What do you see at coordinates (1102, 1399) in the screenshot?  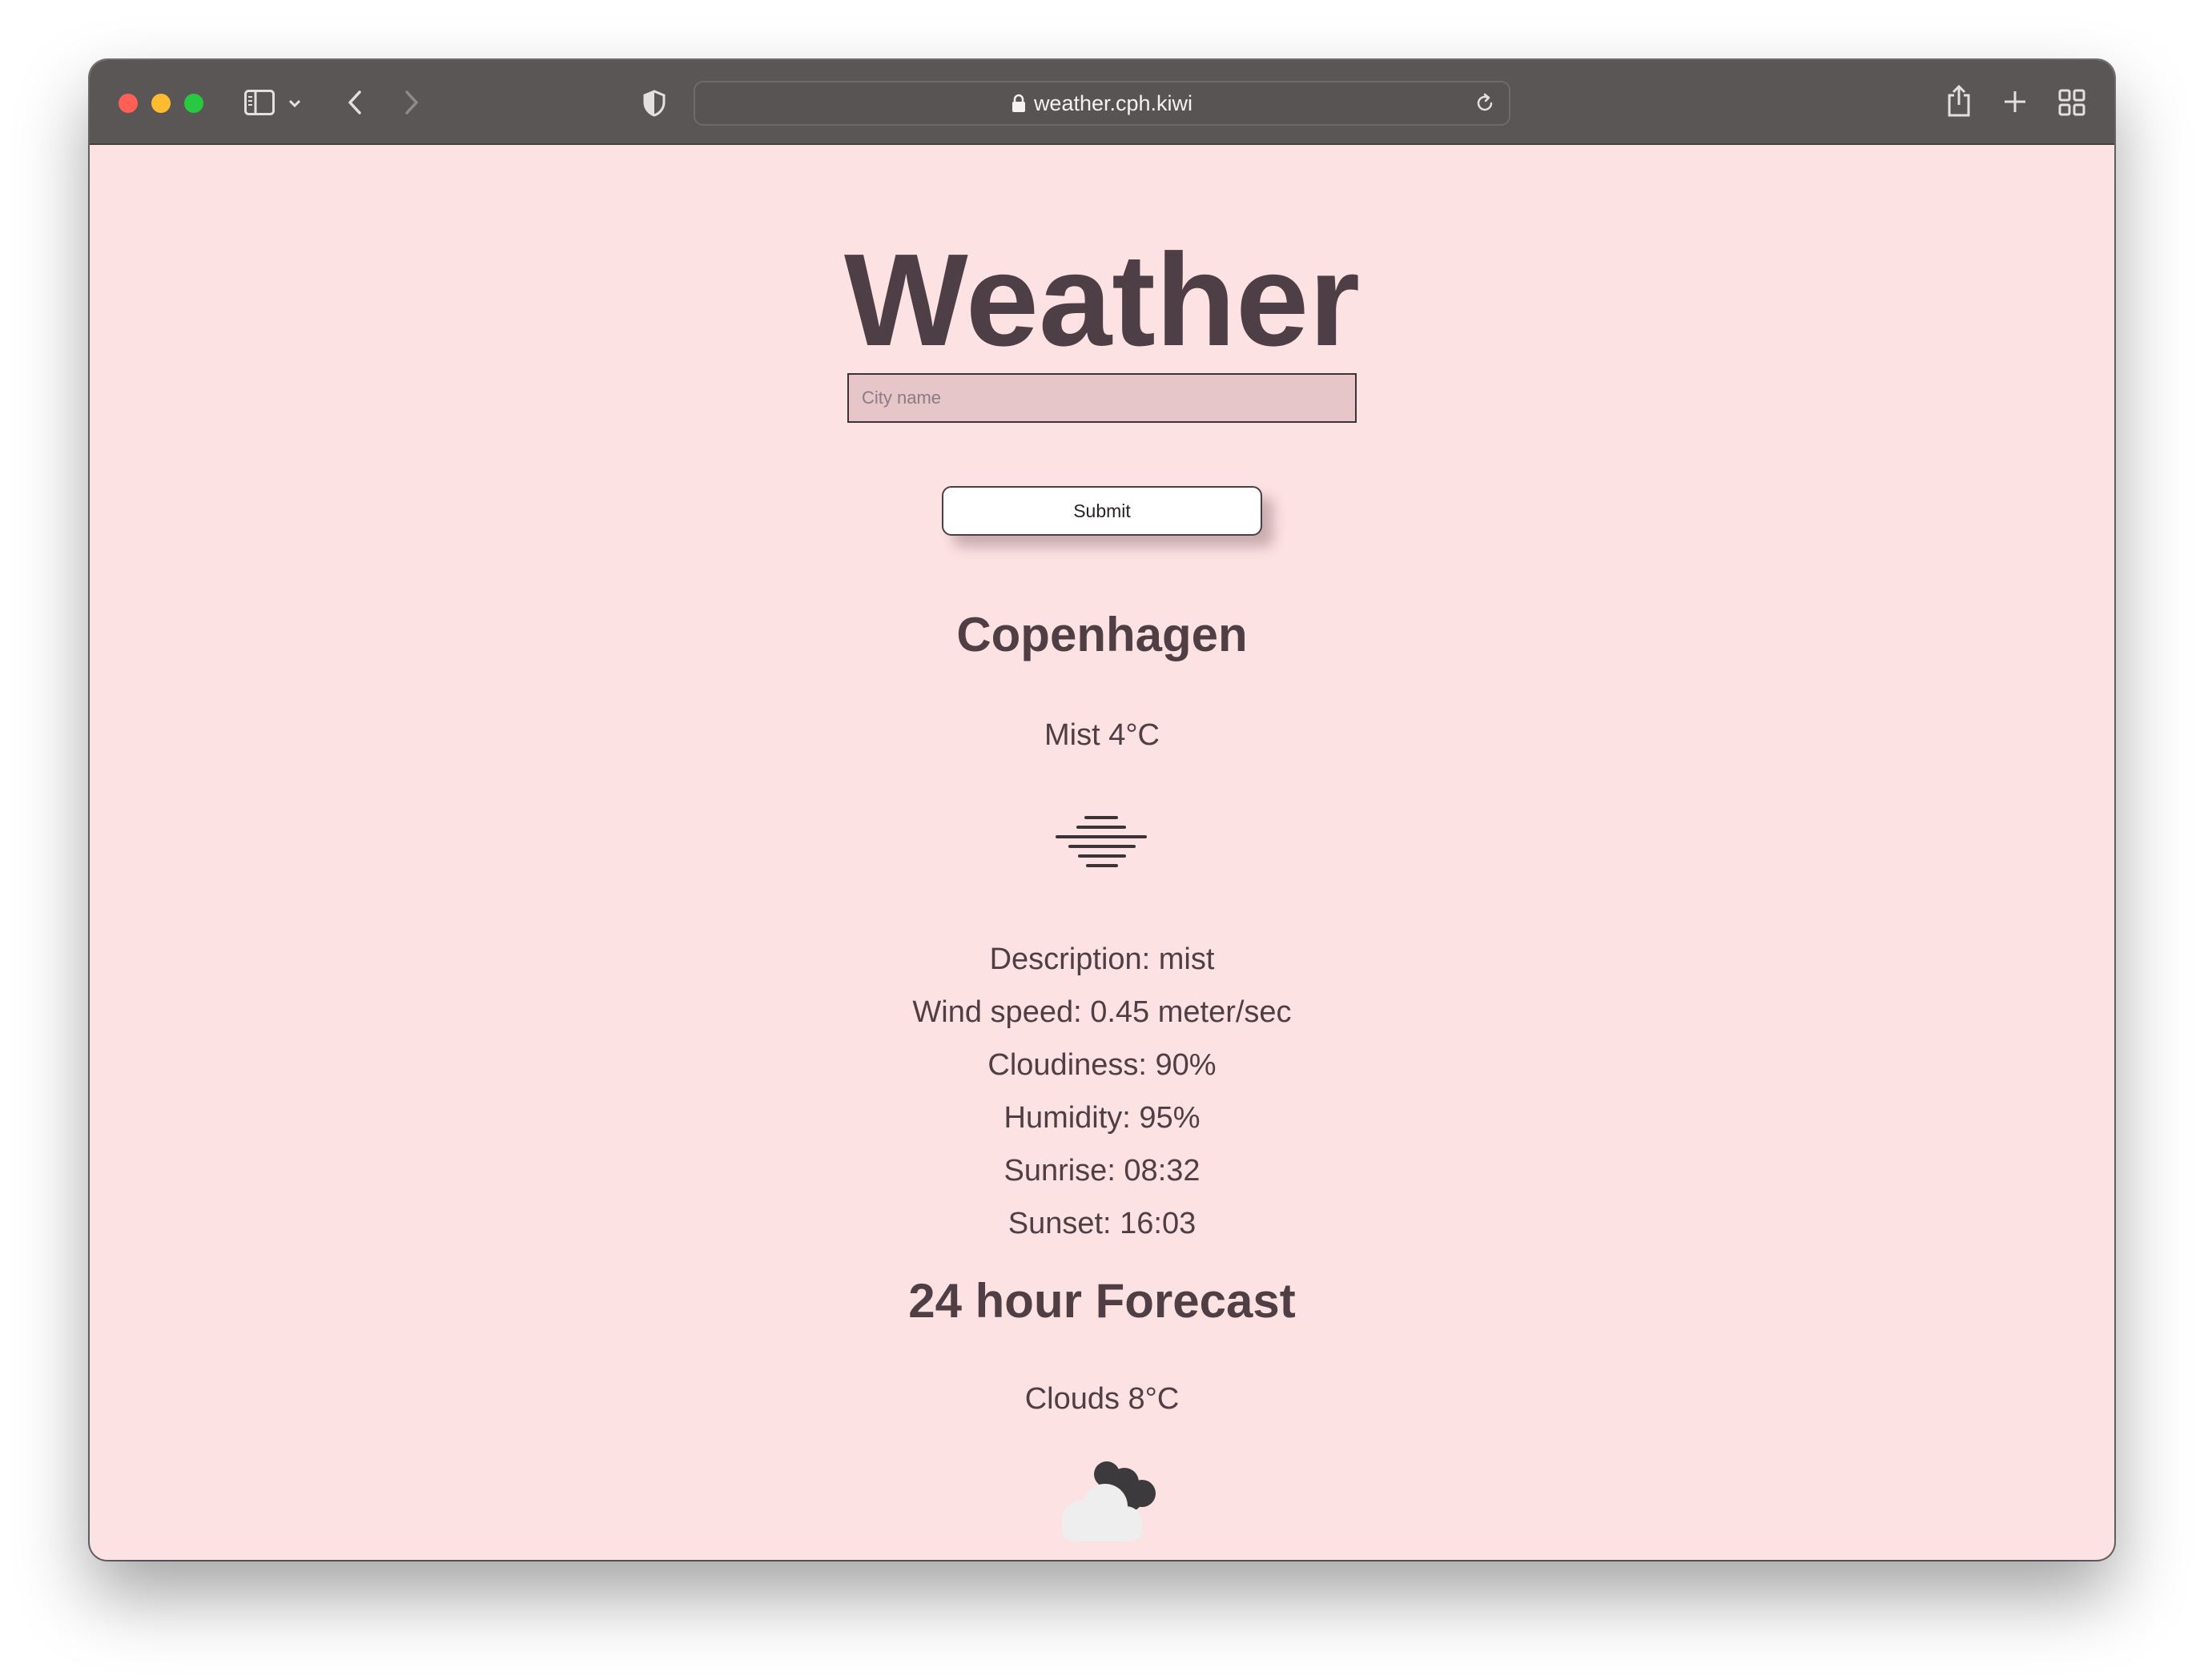 I see `forecast-summary: Clouds 8°C` at bounding box center [1102, 1399].